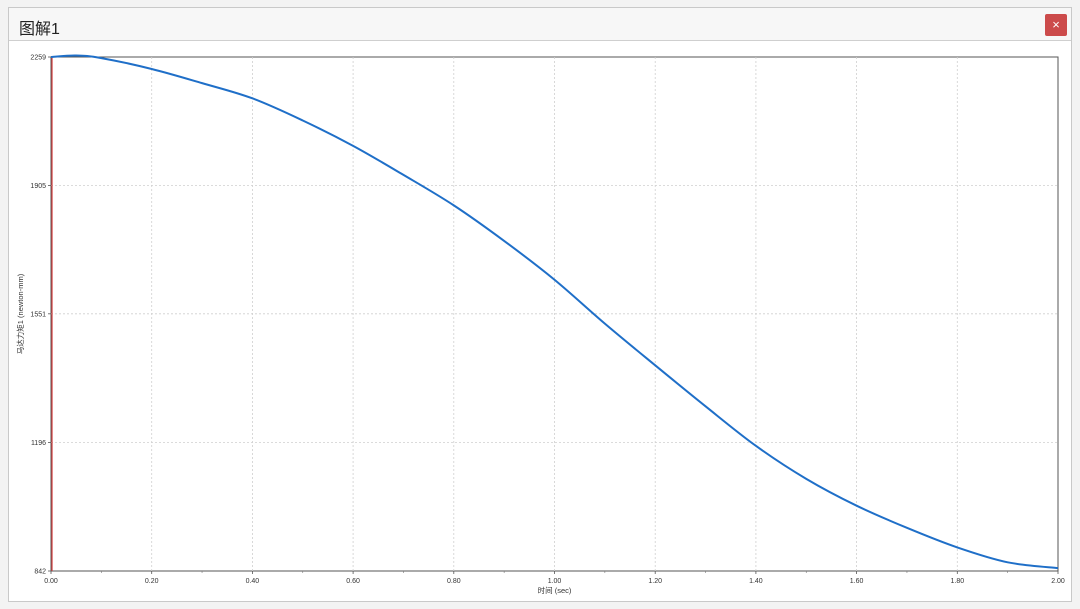 The image size is (1080, 609). I want to click on y-axis-label: 马达力矩1 (newton-mm), so click(20, 313).